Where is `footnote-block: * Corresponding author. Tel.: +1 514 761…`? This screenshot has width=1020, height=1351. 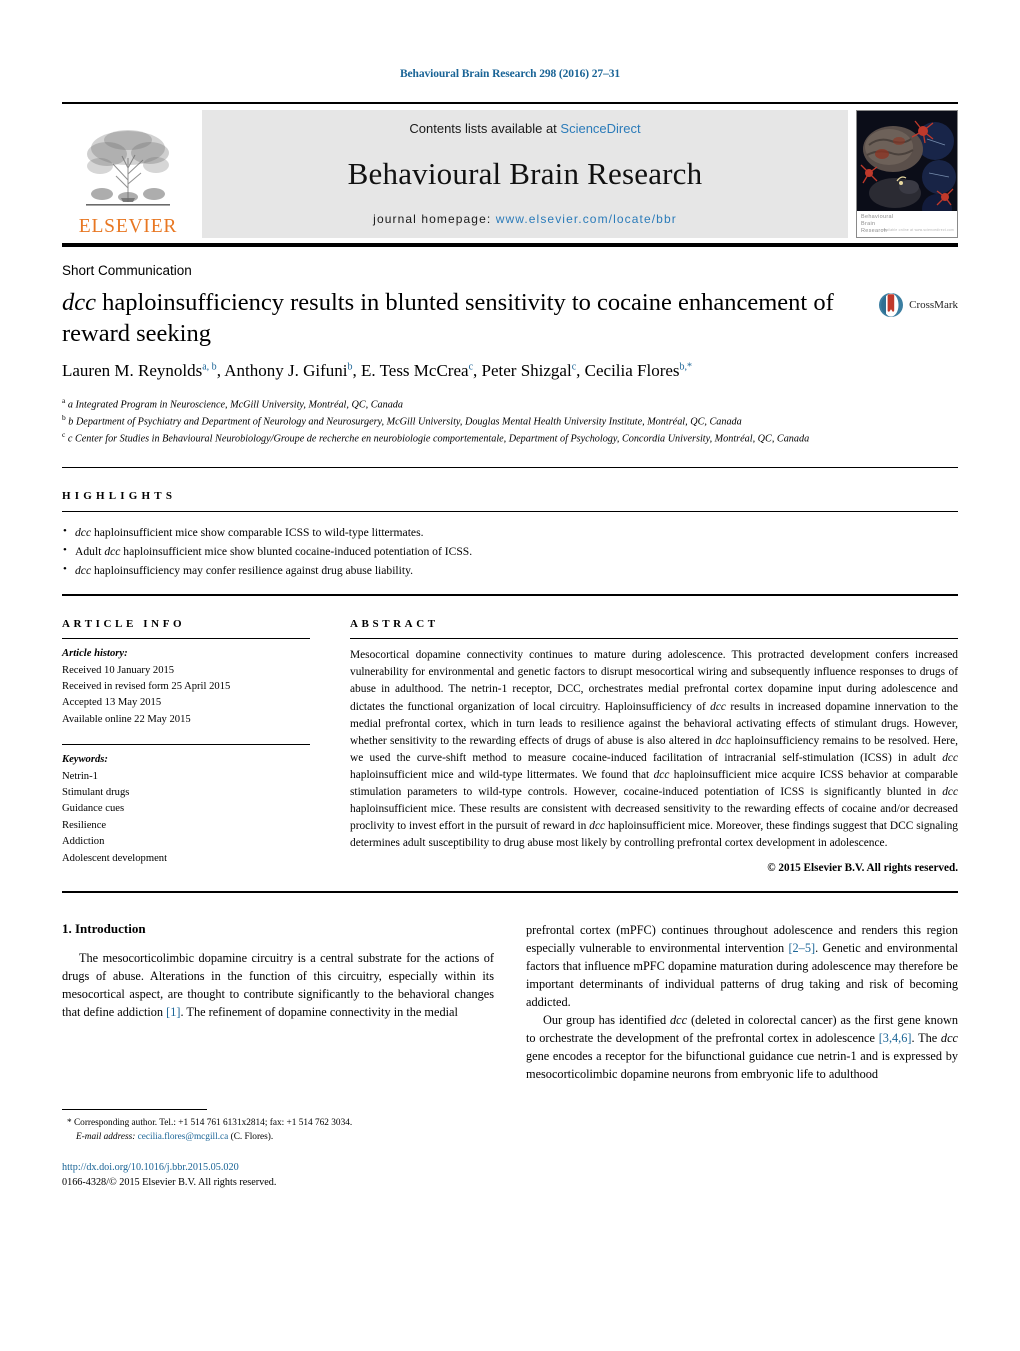
footnote-block: * Corresponding author. Tel.: +1 514 761… is located at coordinates (278, 1149).